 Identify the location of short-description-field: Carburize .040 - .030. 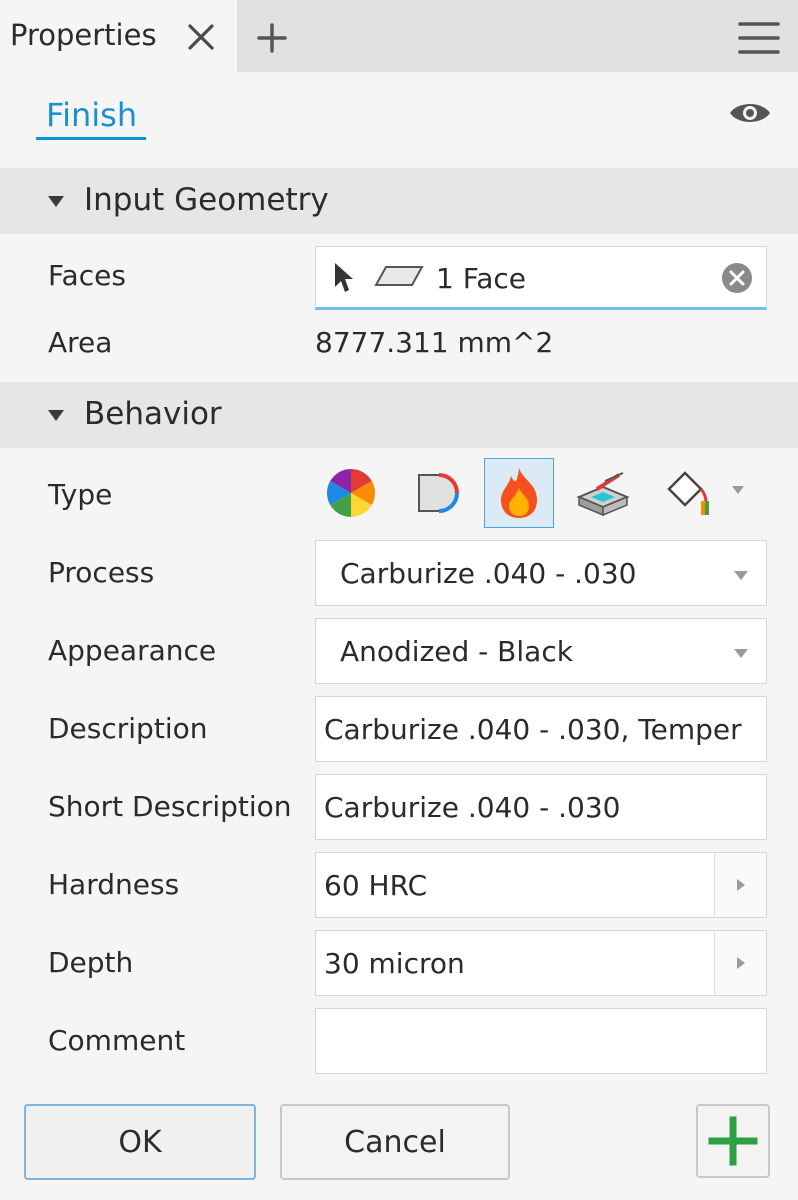
(541, 807).